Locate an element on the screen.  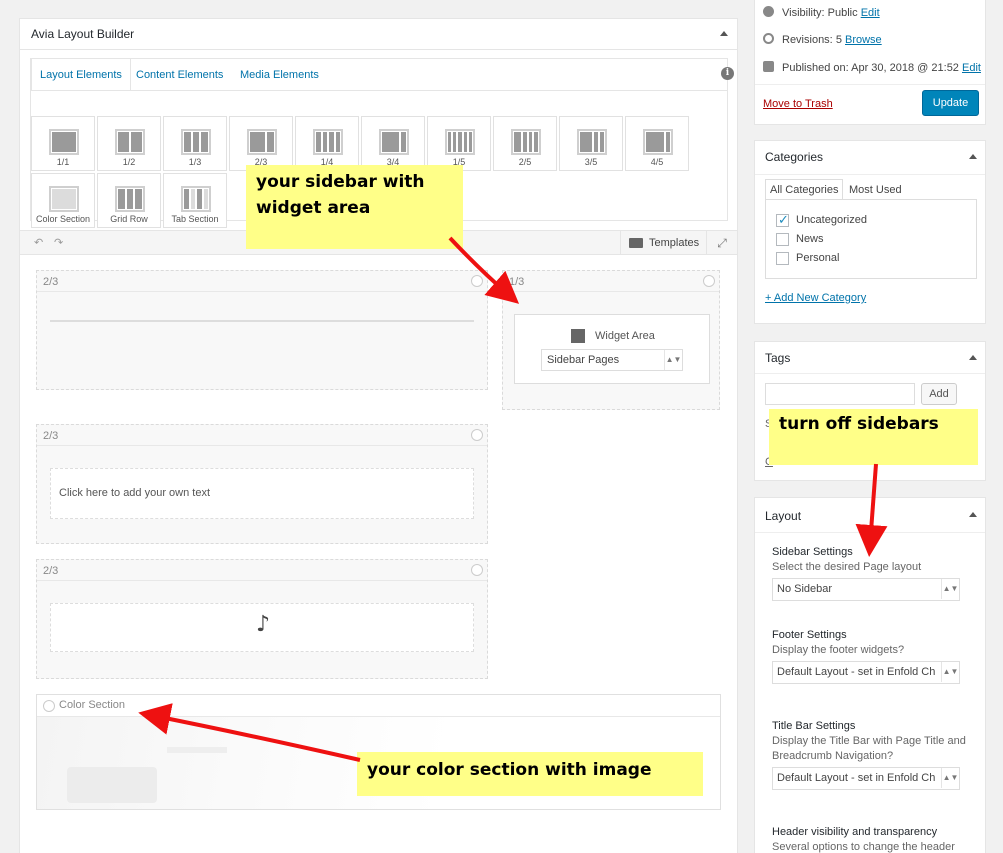
revisions-icon is located at coordinates (768, 38).